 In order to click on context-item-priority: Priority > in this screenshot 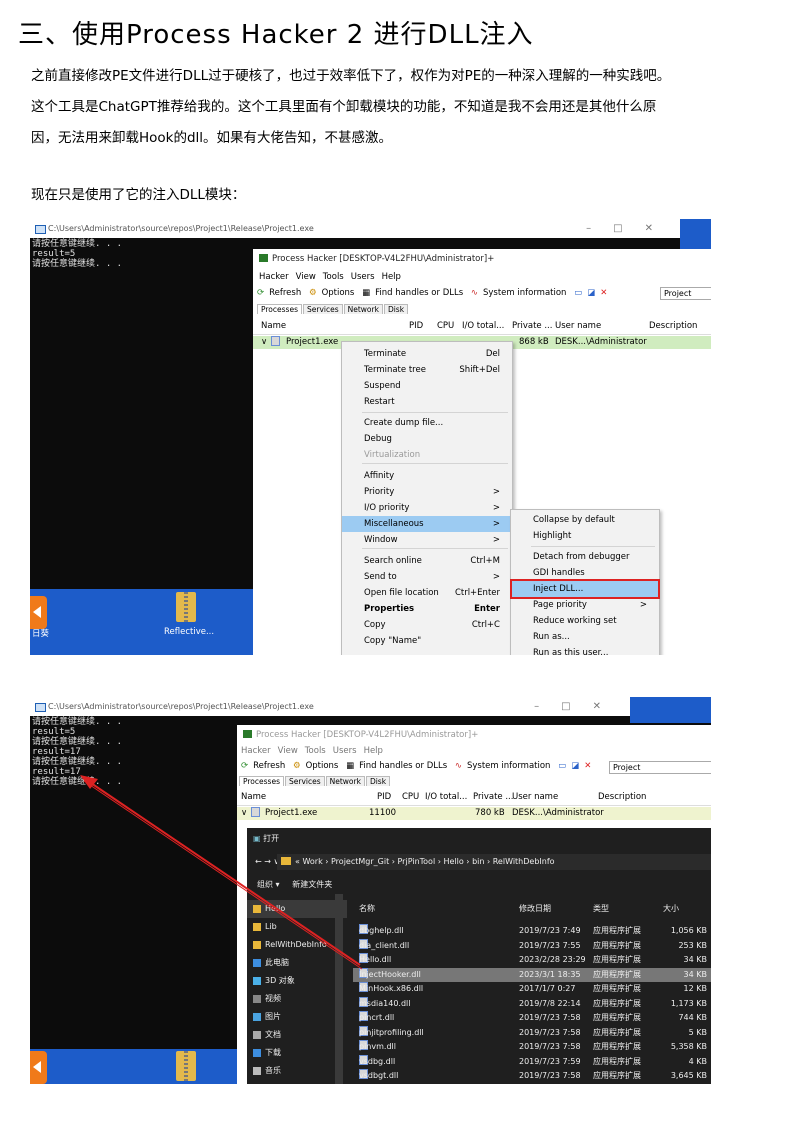, I will do `click(427, 492)`.